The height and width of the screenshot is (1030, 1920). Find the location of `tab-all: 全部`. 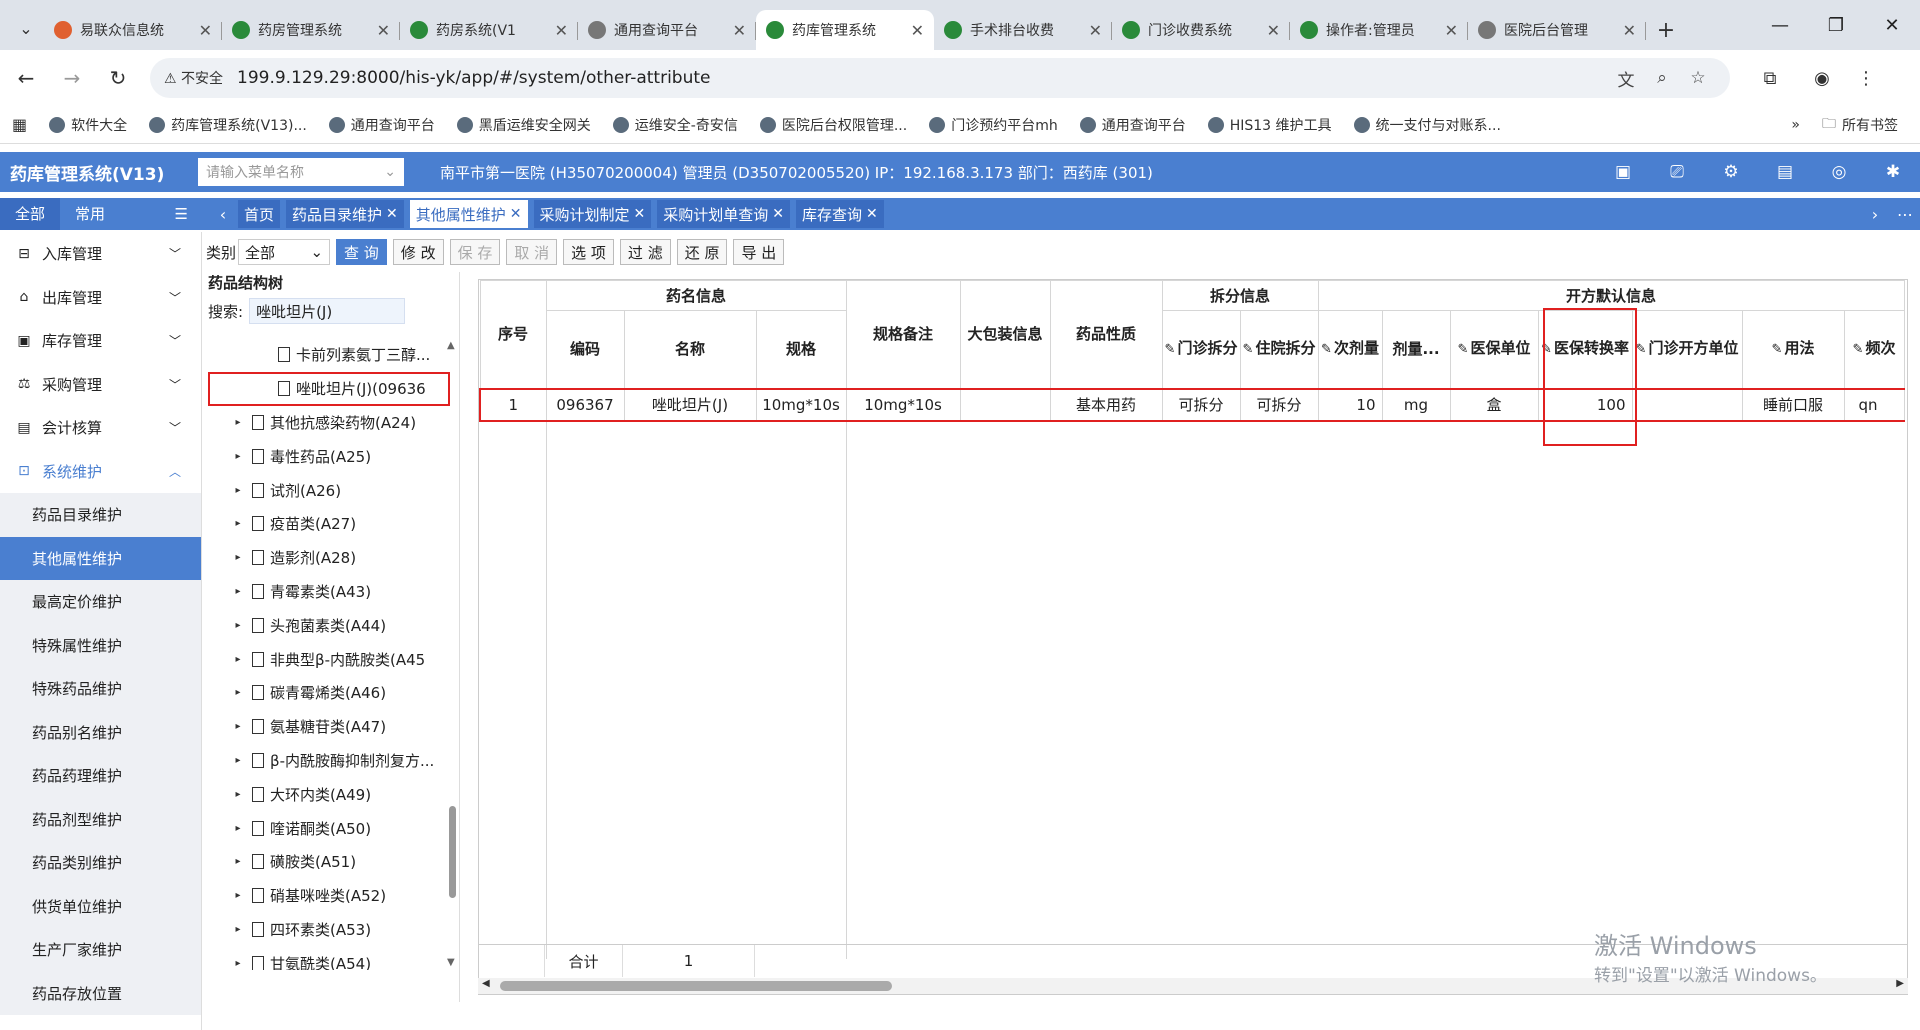

tab-all: 全部 is located at coordinates (30, 214).